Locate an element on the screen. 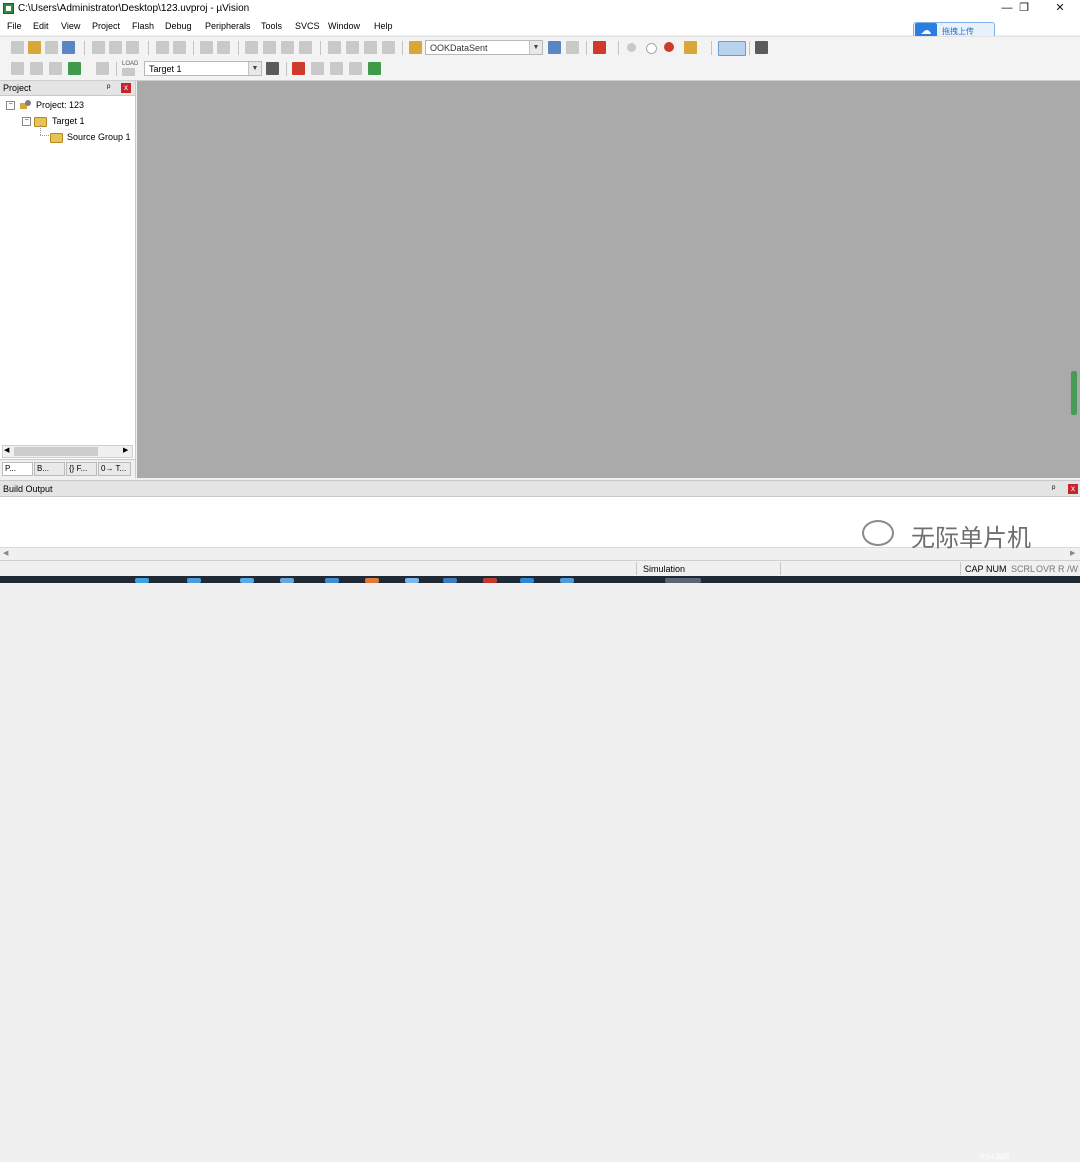  run-time-environment-icon is located at coordinates (355, 68).